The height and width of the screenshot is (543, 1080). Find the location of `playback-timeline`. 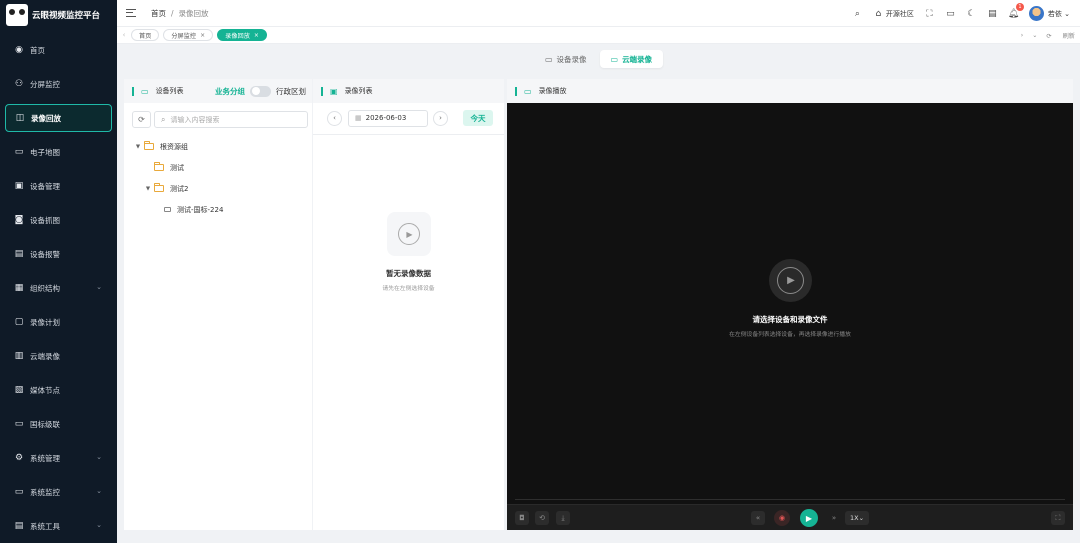

playback-timeline is located at coordinates (790, 499).